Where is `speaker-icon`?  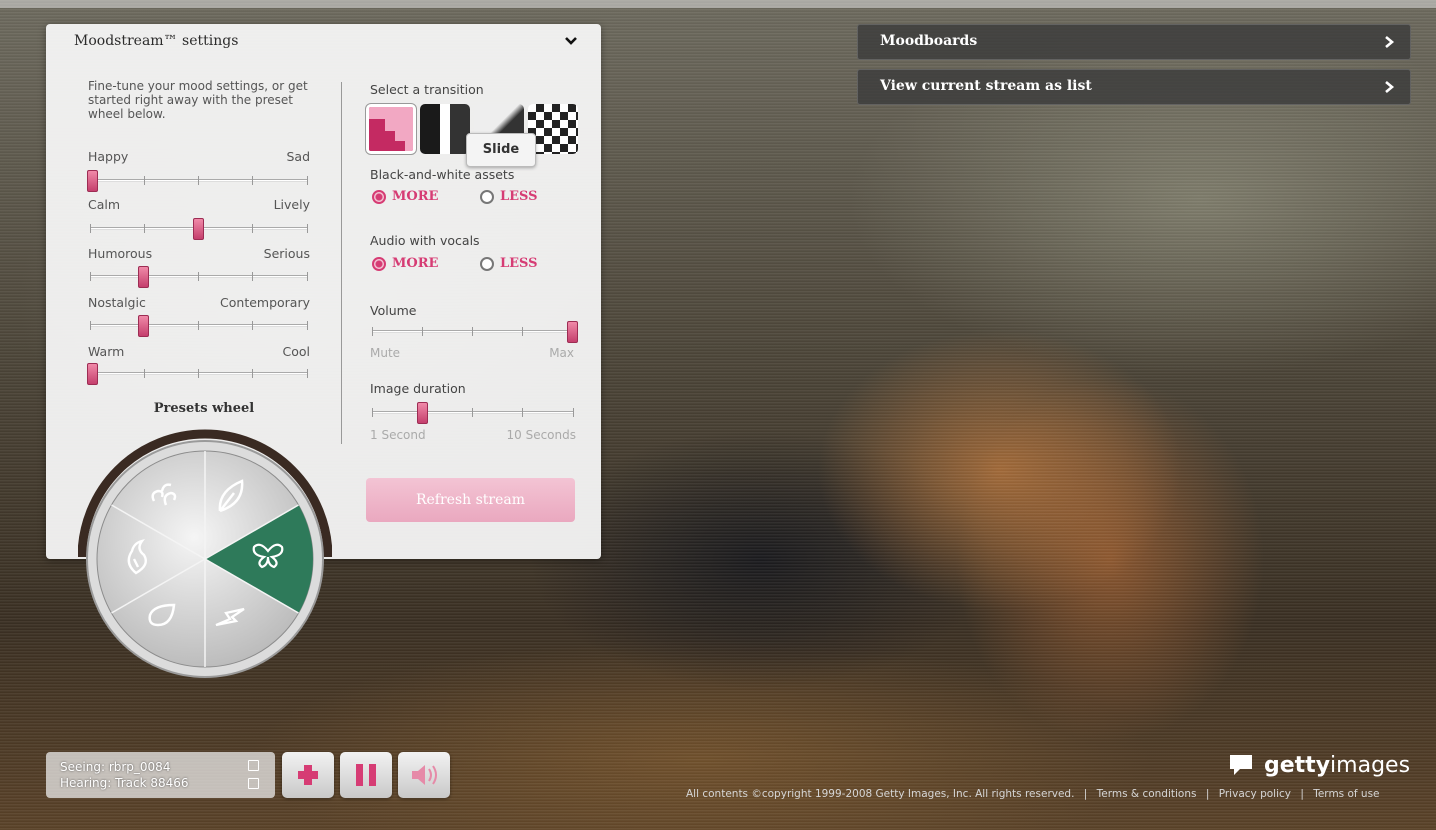
speaker-icon is located at coordinates (424, 775).